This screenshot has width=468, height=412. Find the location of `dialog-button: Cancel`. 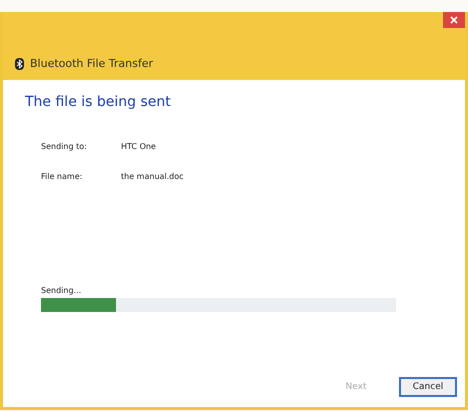

dialog-button: Cancel is located at coordinates (428, 387).